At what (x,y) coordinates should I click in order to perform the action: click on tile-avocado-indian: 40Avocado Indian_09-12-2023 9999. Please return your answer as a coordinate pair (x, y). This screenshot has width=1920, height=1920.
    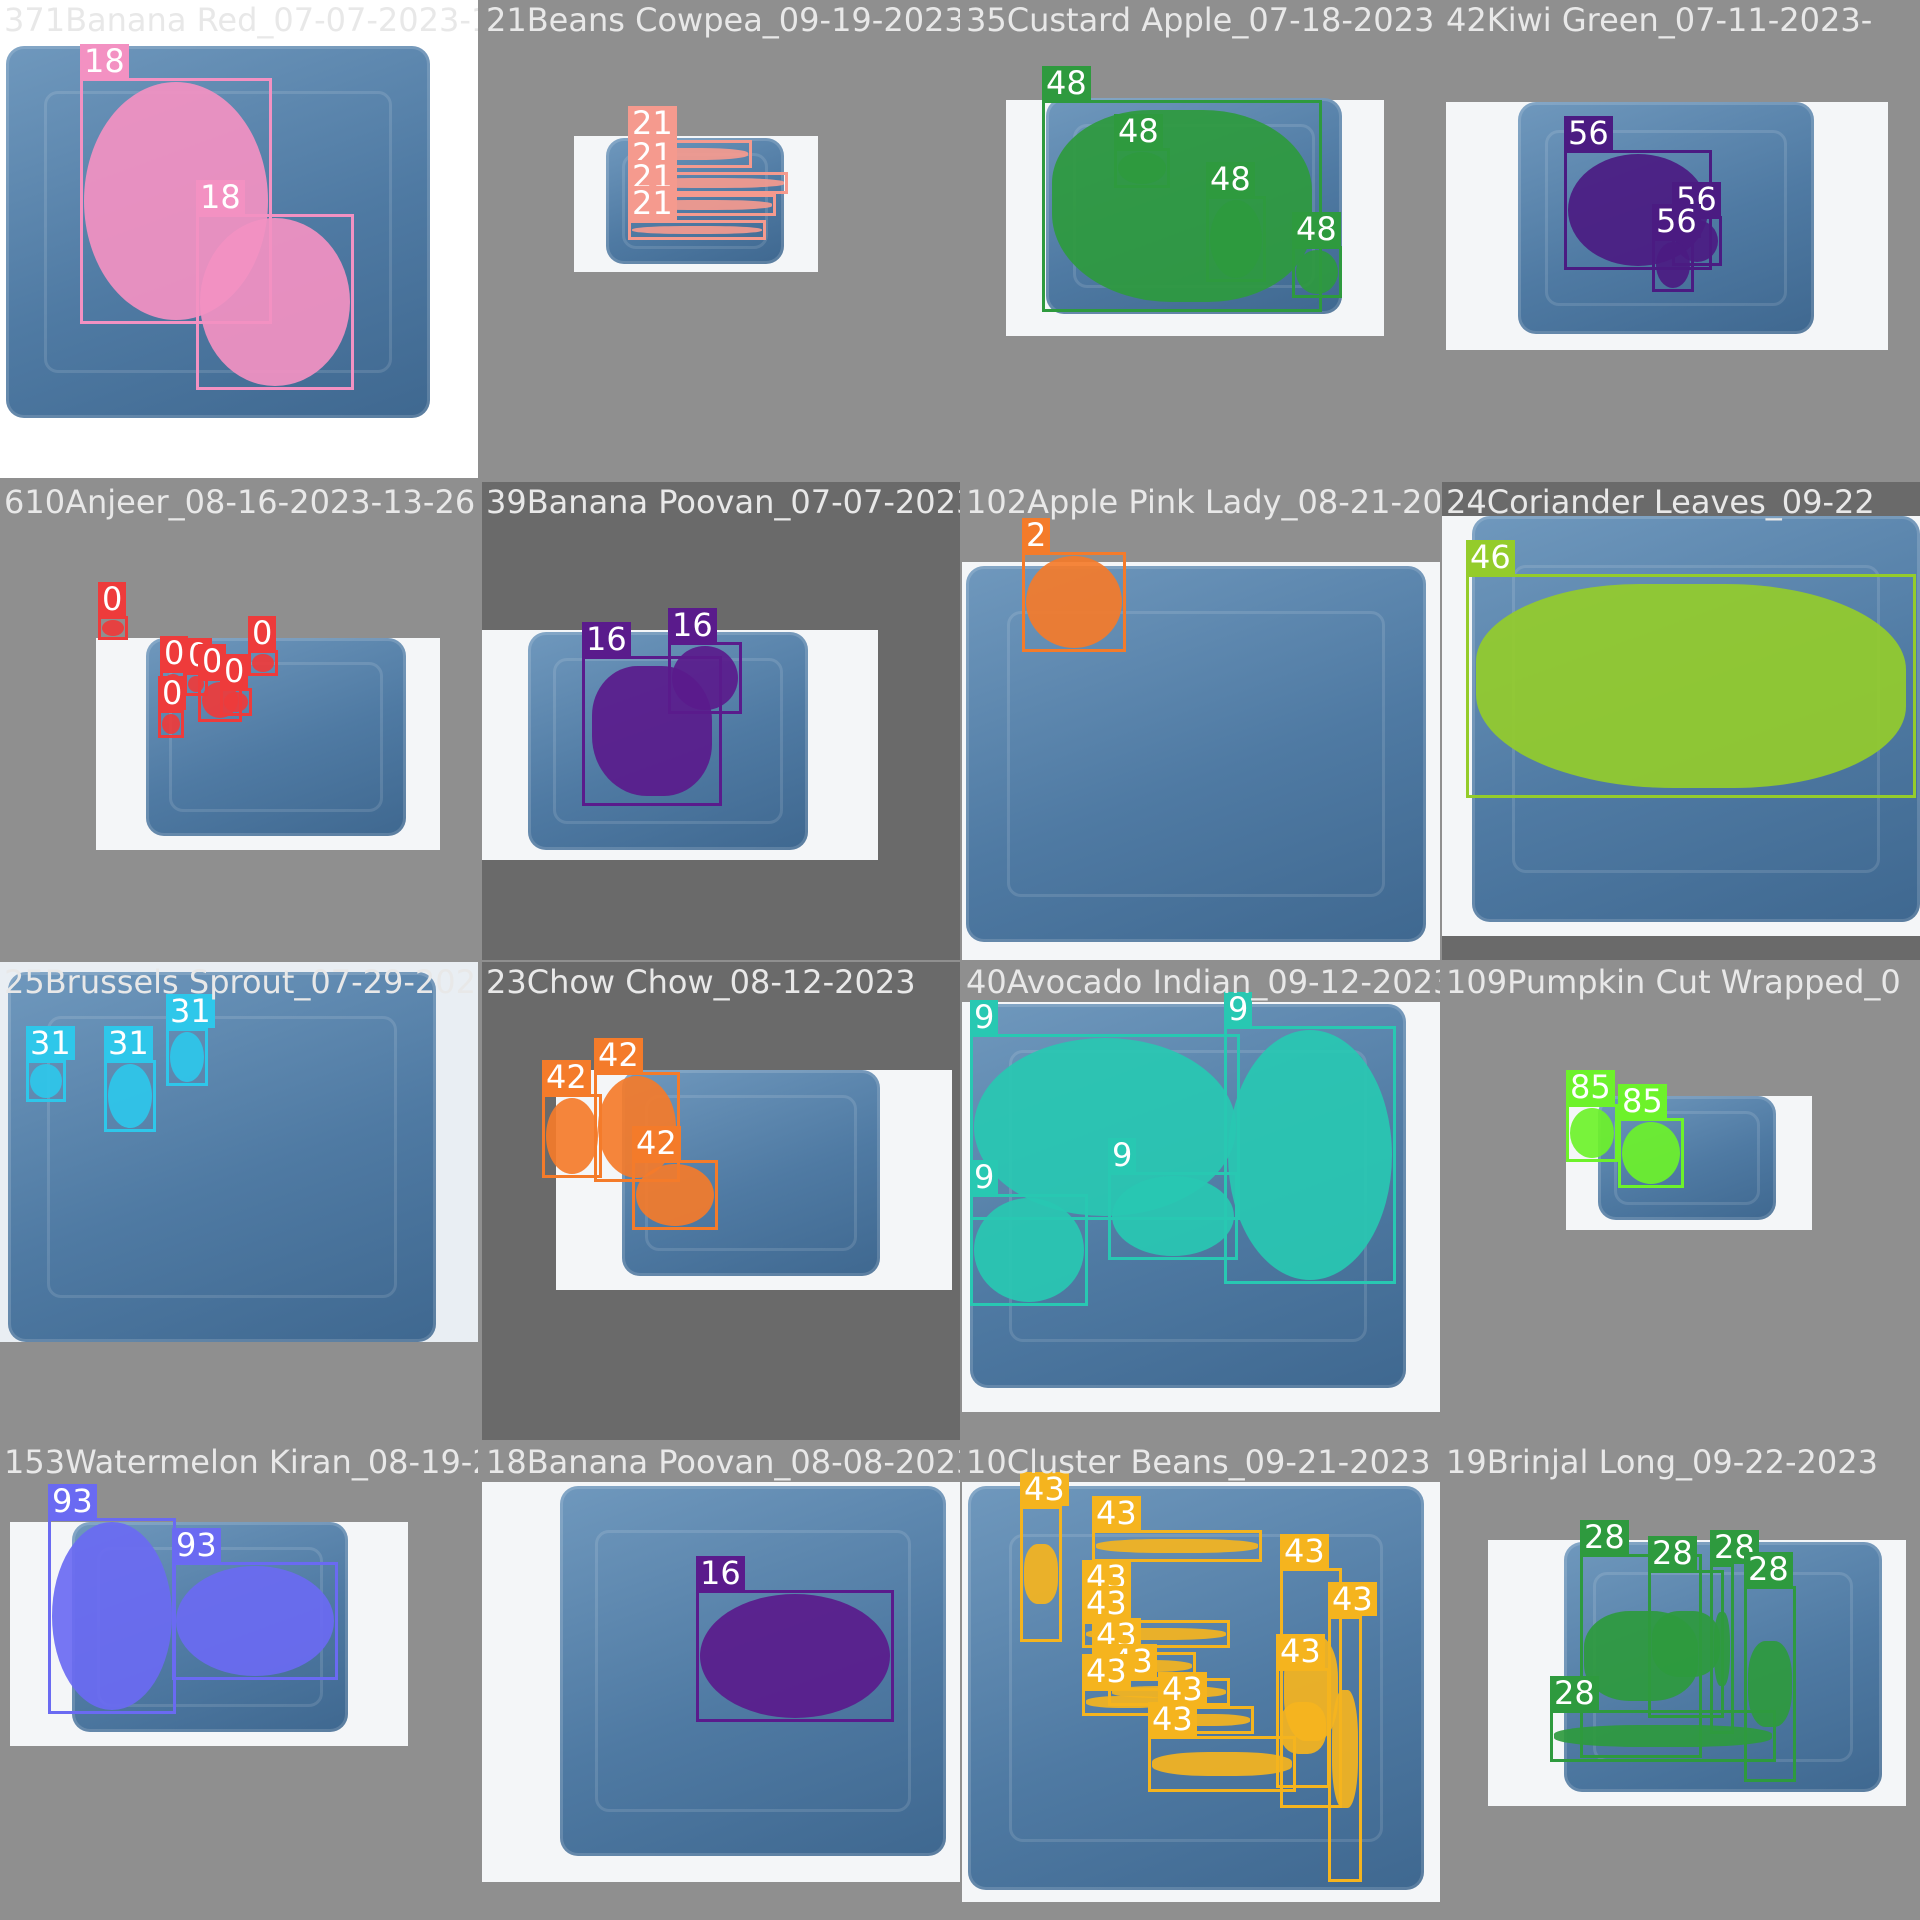
    Looking at the image, I should click on (1201, 1201).